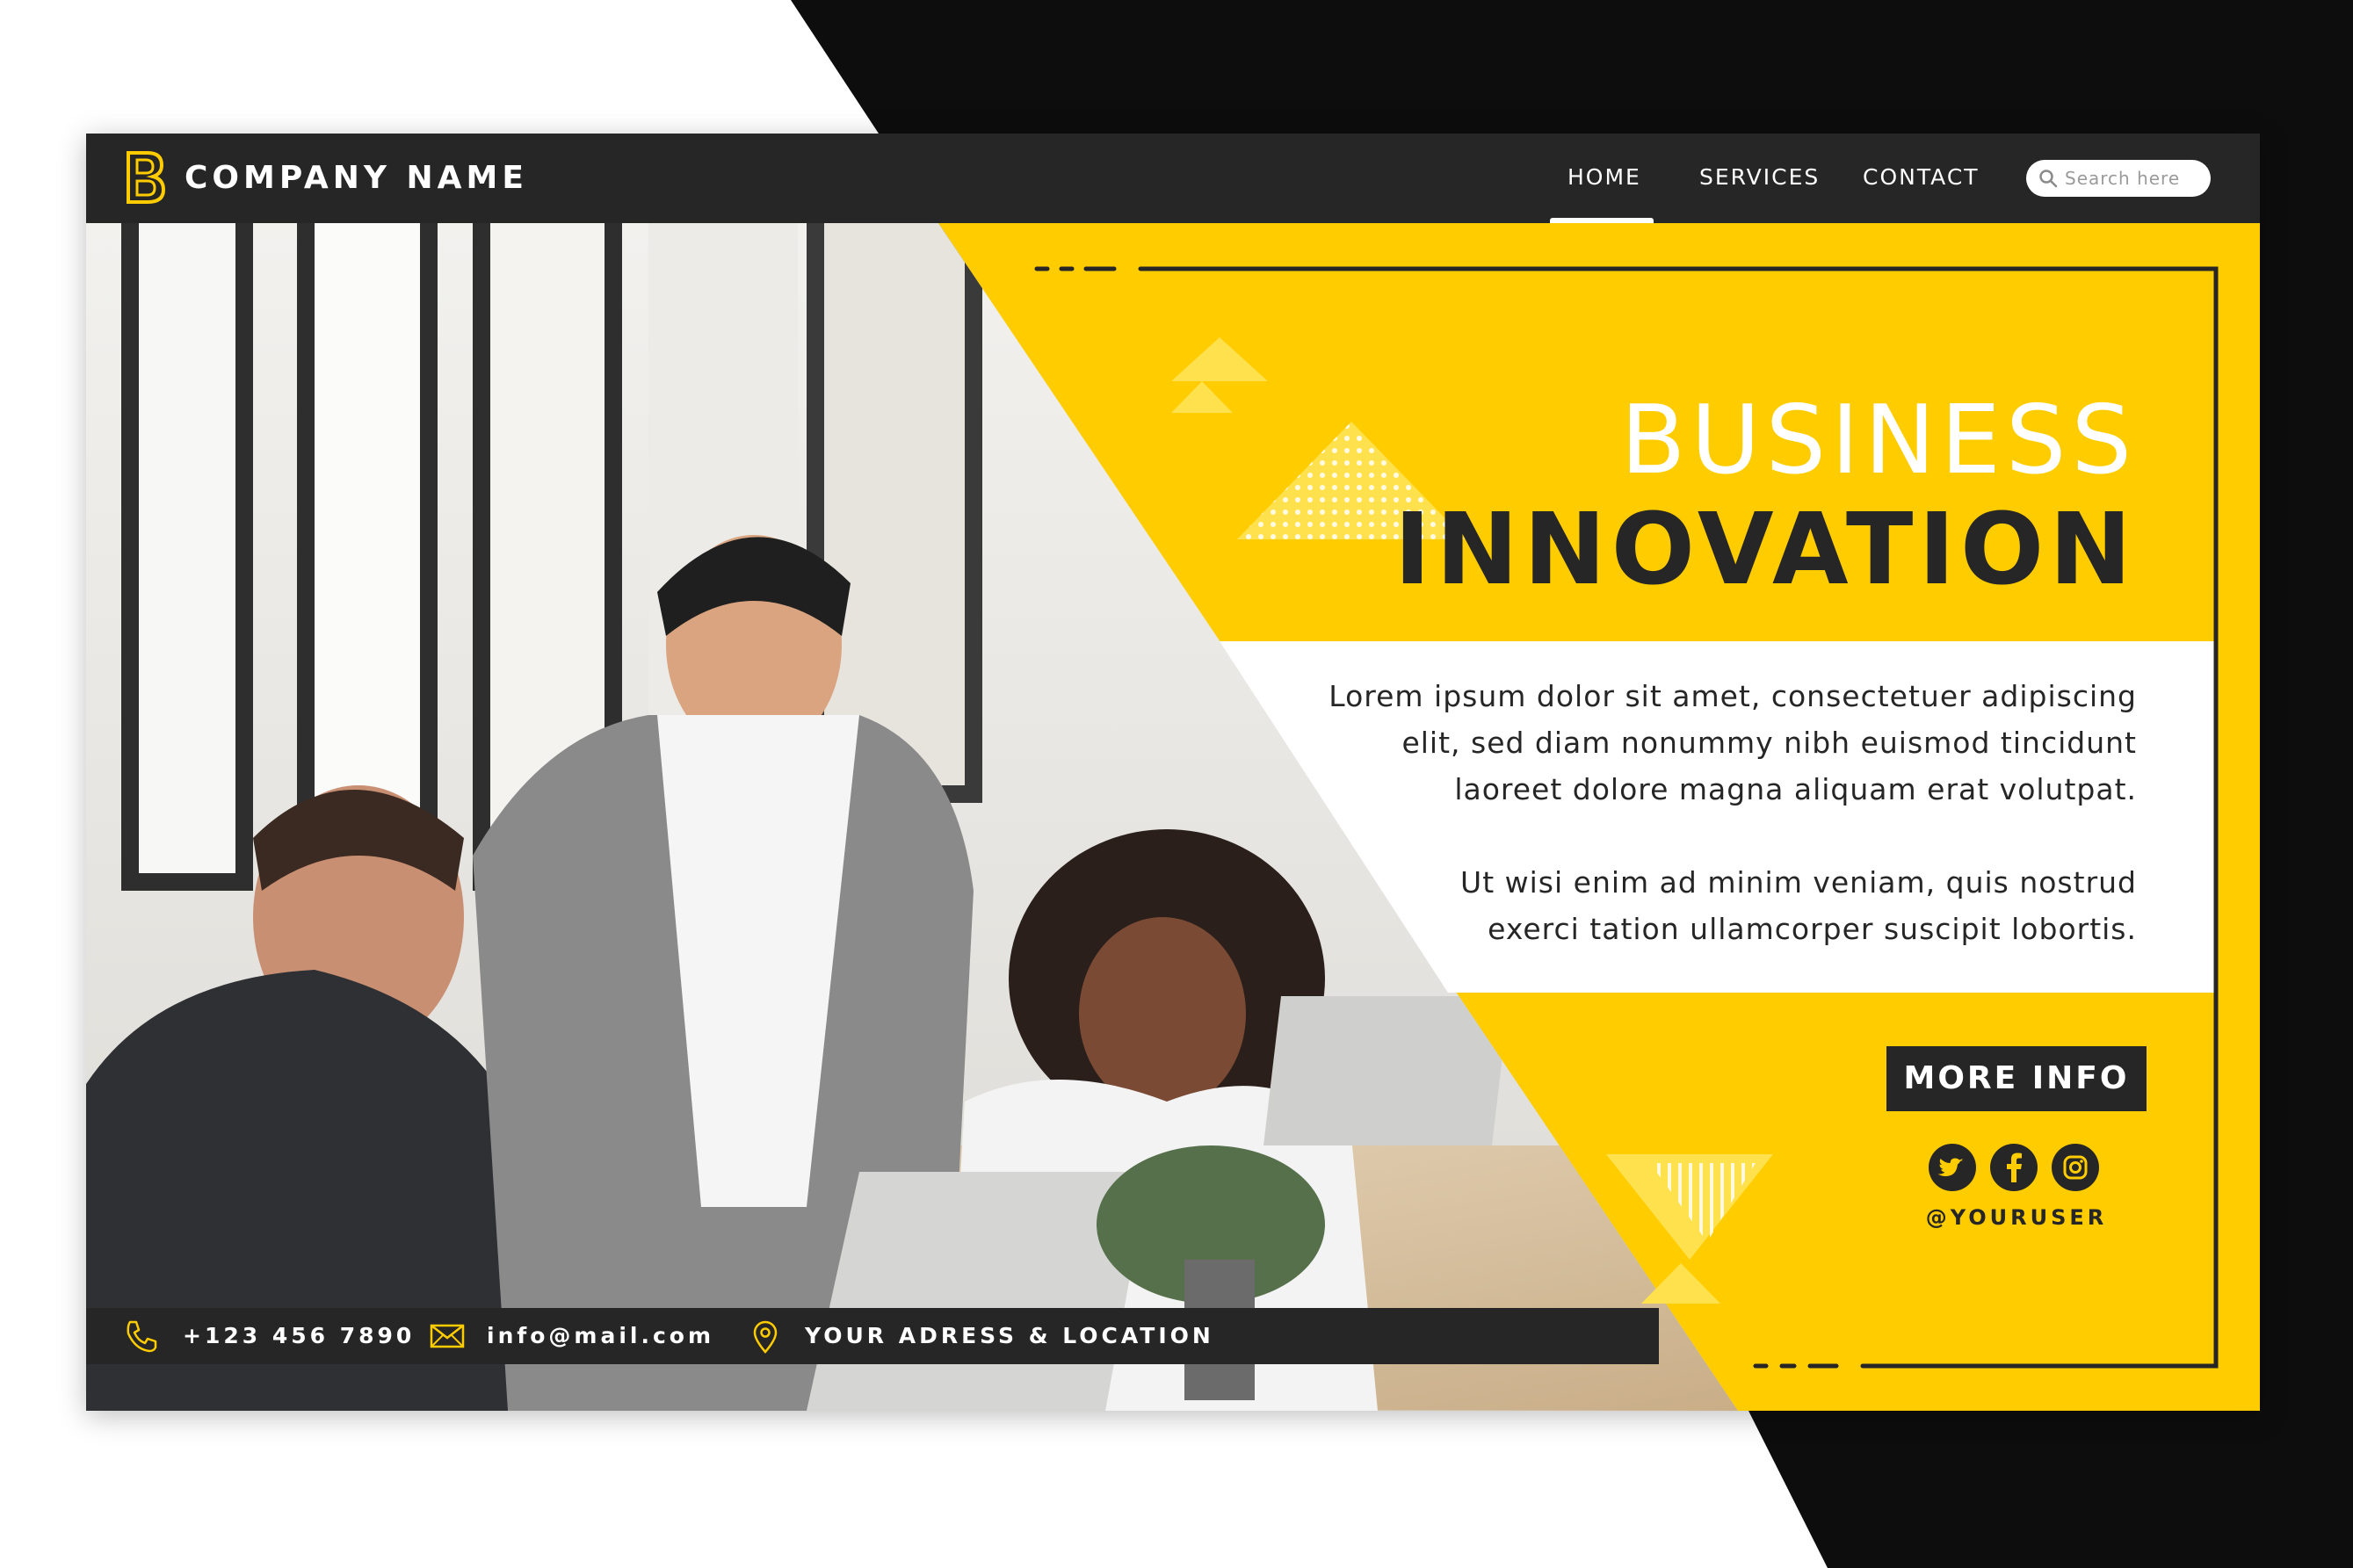 Image resolution: width=2353 pixels, height=1568 pixels. What do you see at coordinates (447, 1336) in the screenshot?
I see `mail-icon` at bounding box center [447, 1336].